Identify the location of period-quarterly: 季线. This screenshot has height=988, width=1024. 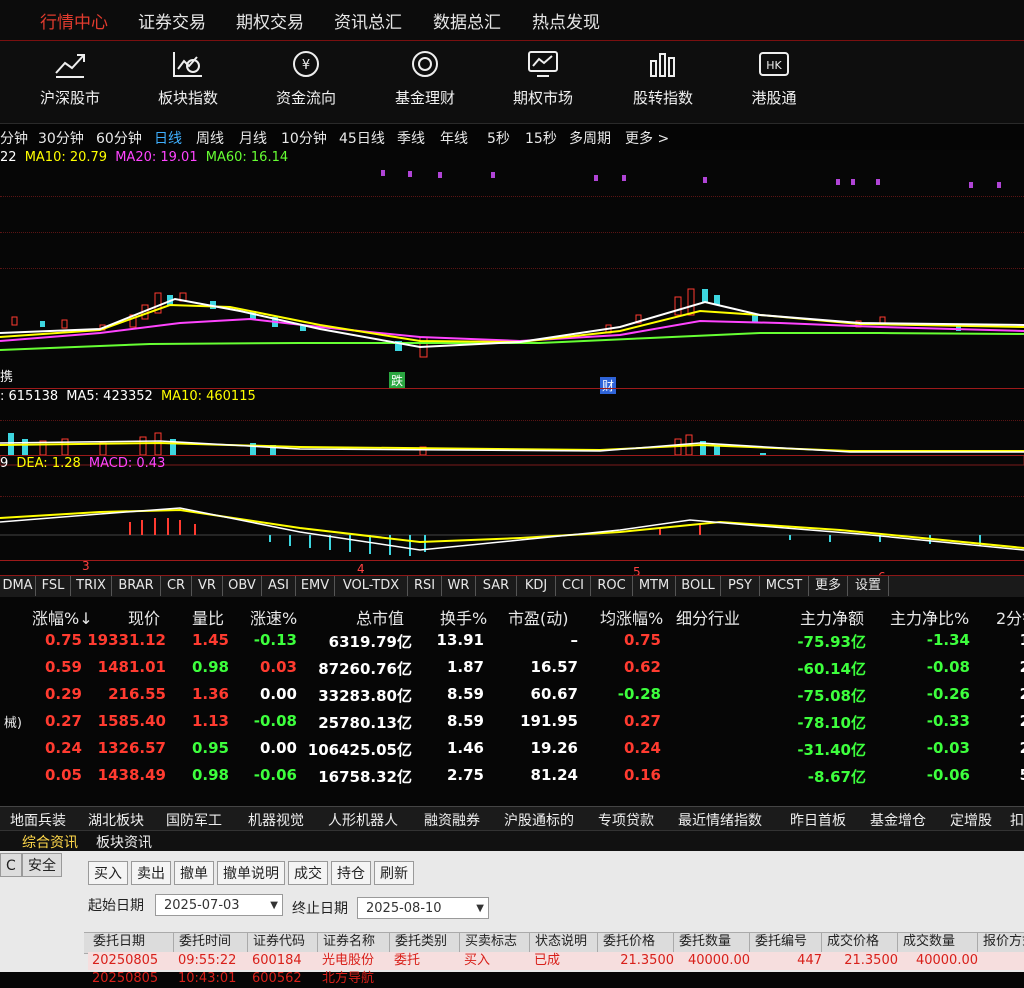
(411, 138).